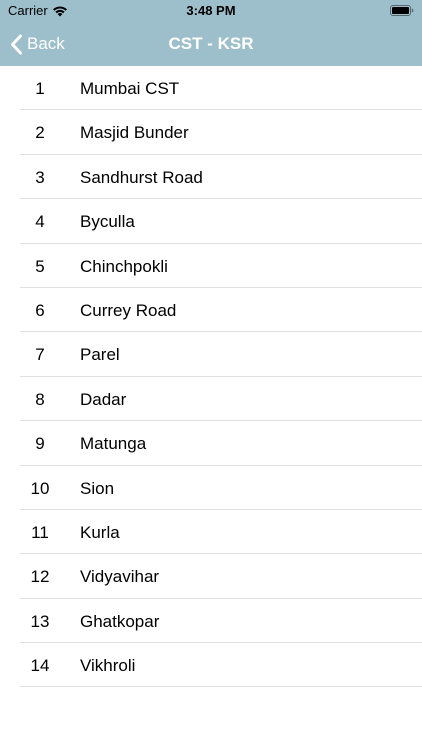  Describe the element at coordinates (107, 222) in the screenshot. I see `station-name: Byculla` at that location.